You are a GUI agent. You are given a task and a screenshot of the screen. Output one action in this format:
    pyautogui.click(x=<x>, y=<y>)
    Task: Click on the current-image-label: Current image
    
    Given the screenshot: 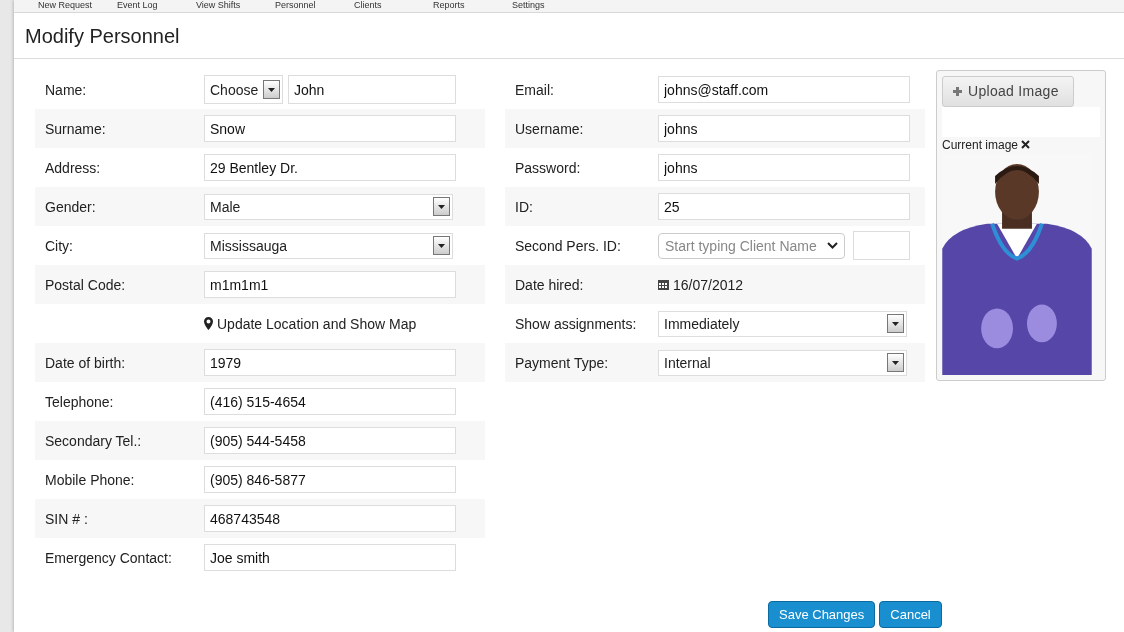 What is the action you would take?
    pyautogui.click(x=980, y=144)
    